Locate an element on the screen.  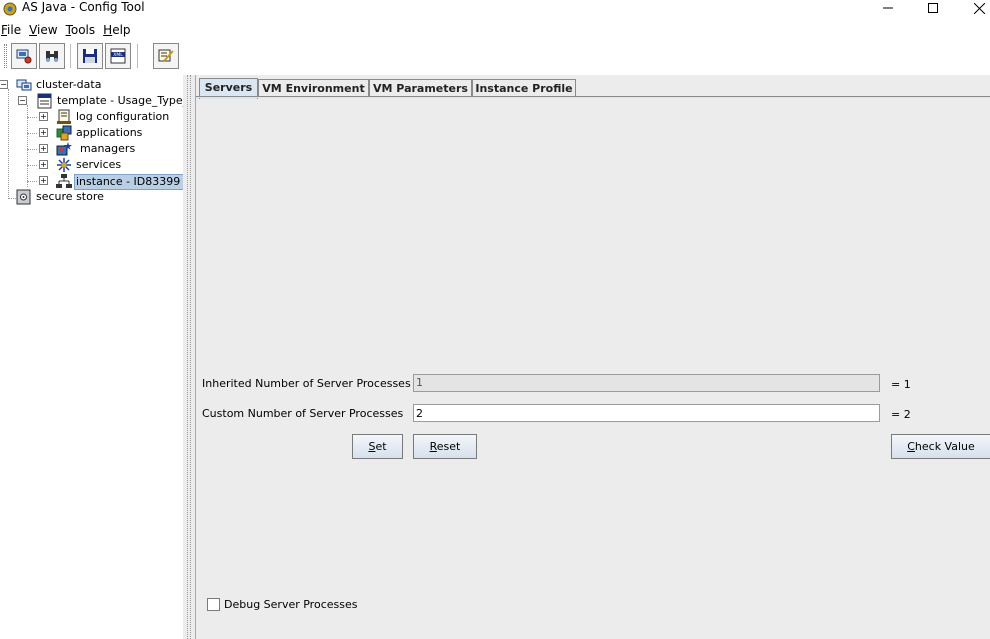
window-title: AS Java - Config Tool is located at coordinates (83, 7).